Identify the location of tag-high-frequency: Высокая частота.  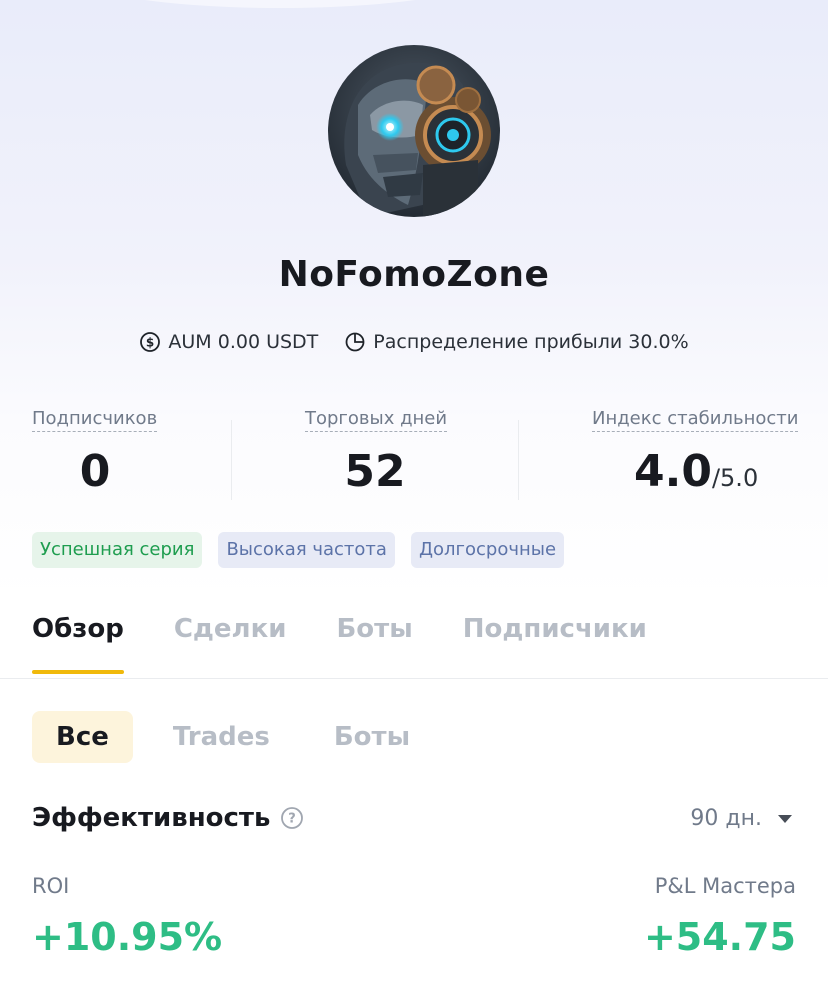
(306, 550).